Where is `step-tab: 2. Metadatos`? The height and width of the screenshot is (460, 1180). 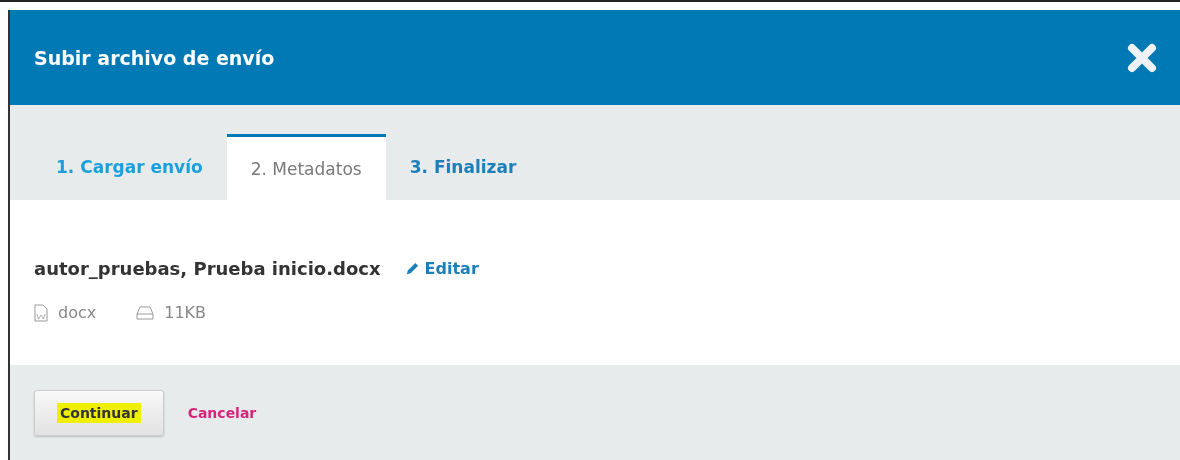
step-tab: 2. Metadatos is located at coordinates (306, 167).